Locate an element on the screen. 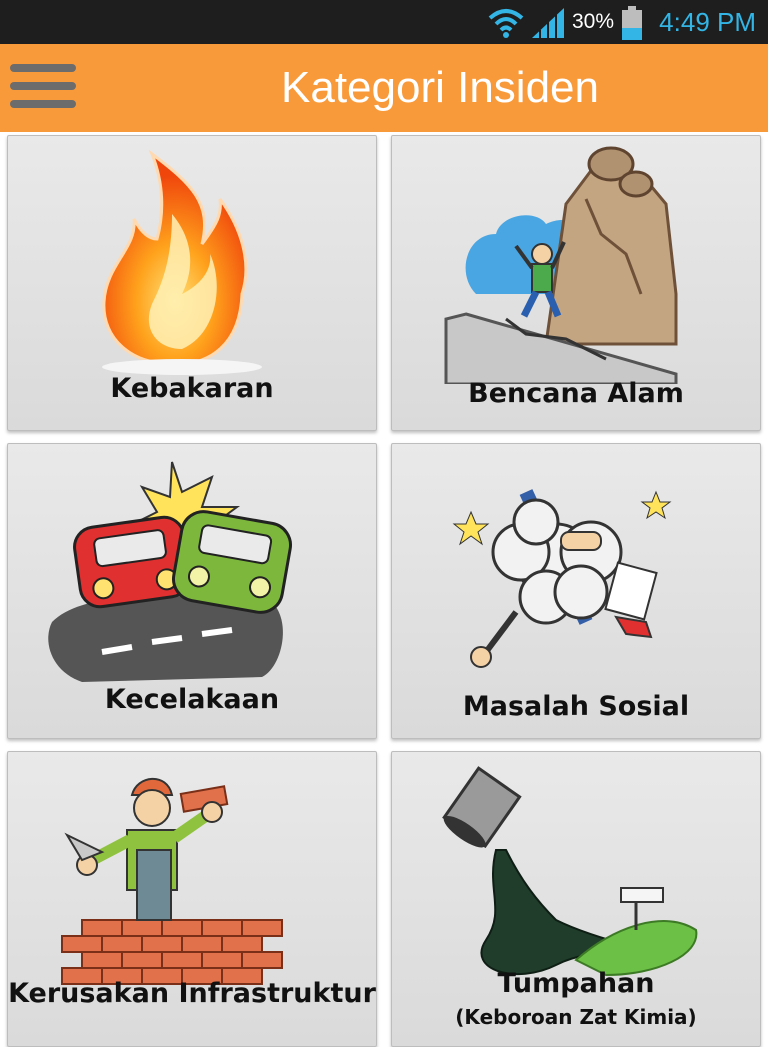  signal-icon is located at coordinates (548, 23).